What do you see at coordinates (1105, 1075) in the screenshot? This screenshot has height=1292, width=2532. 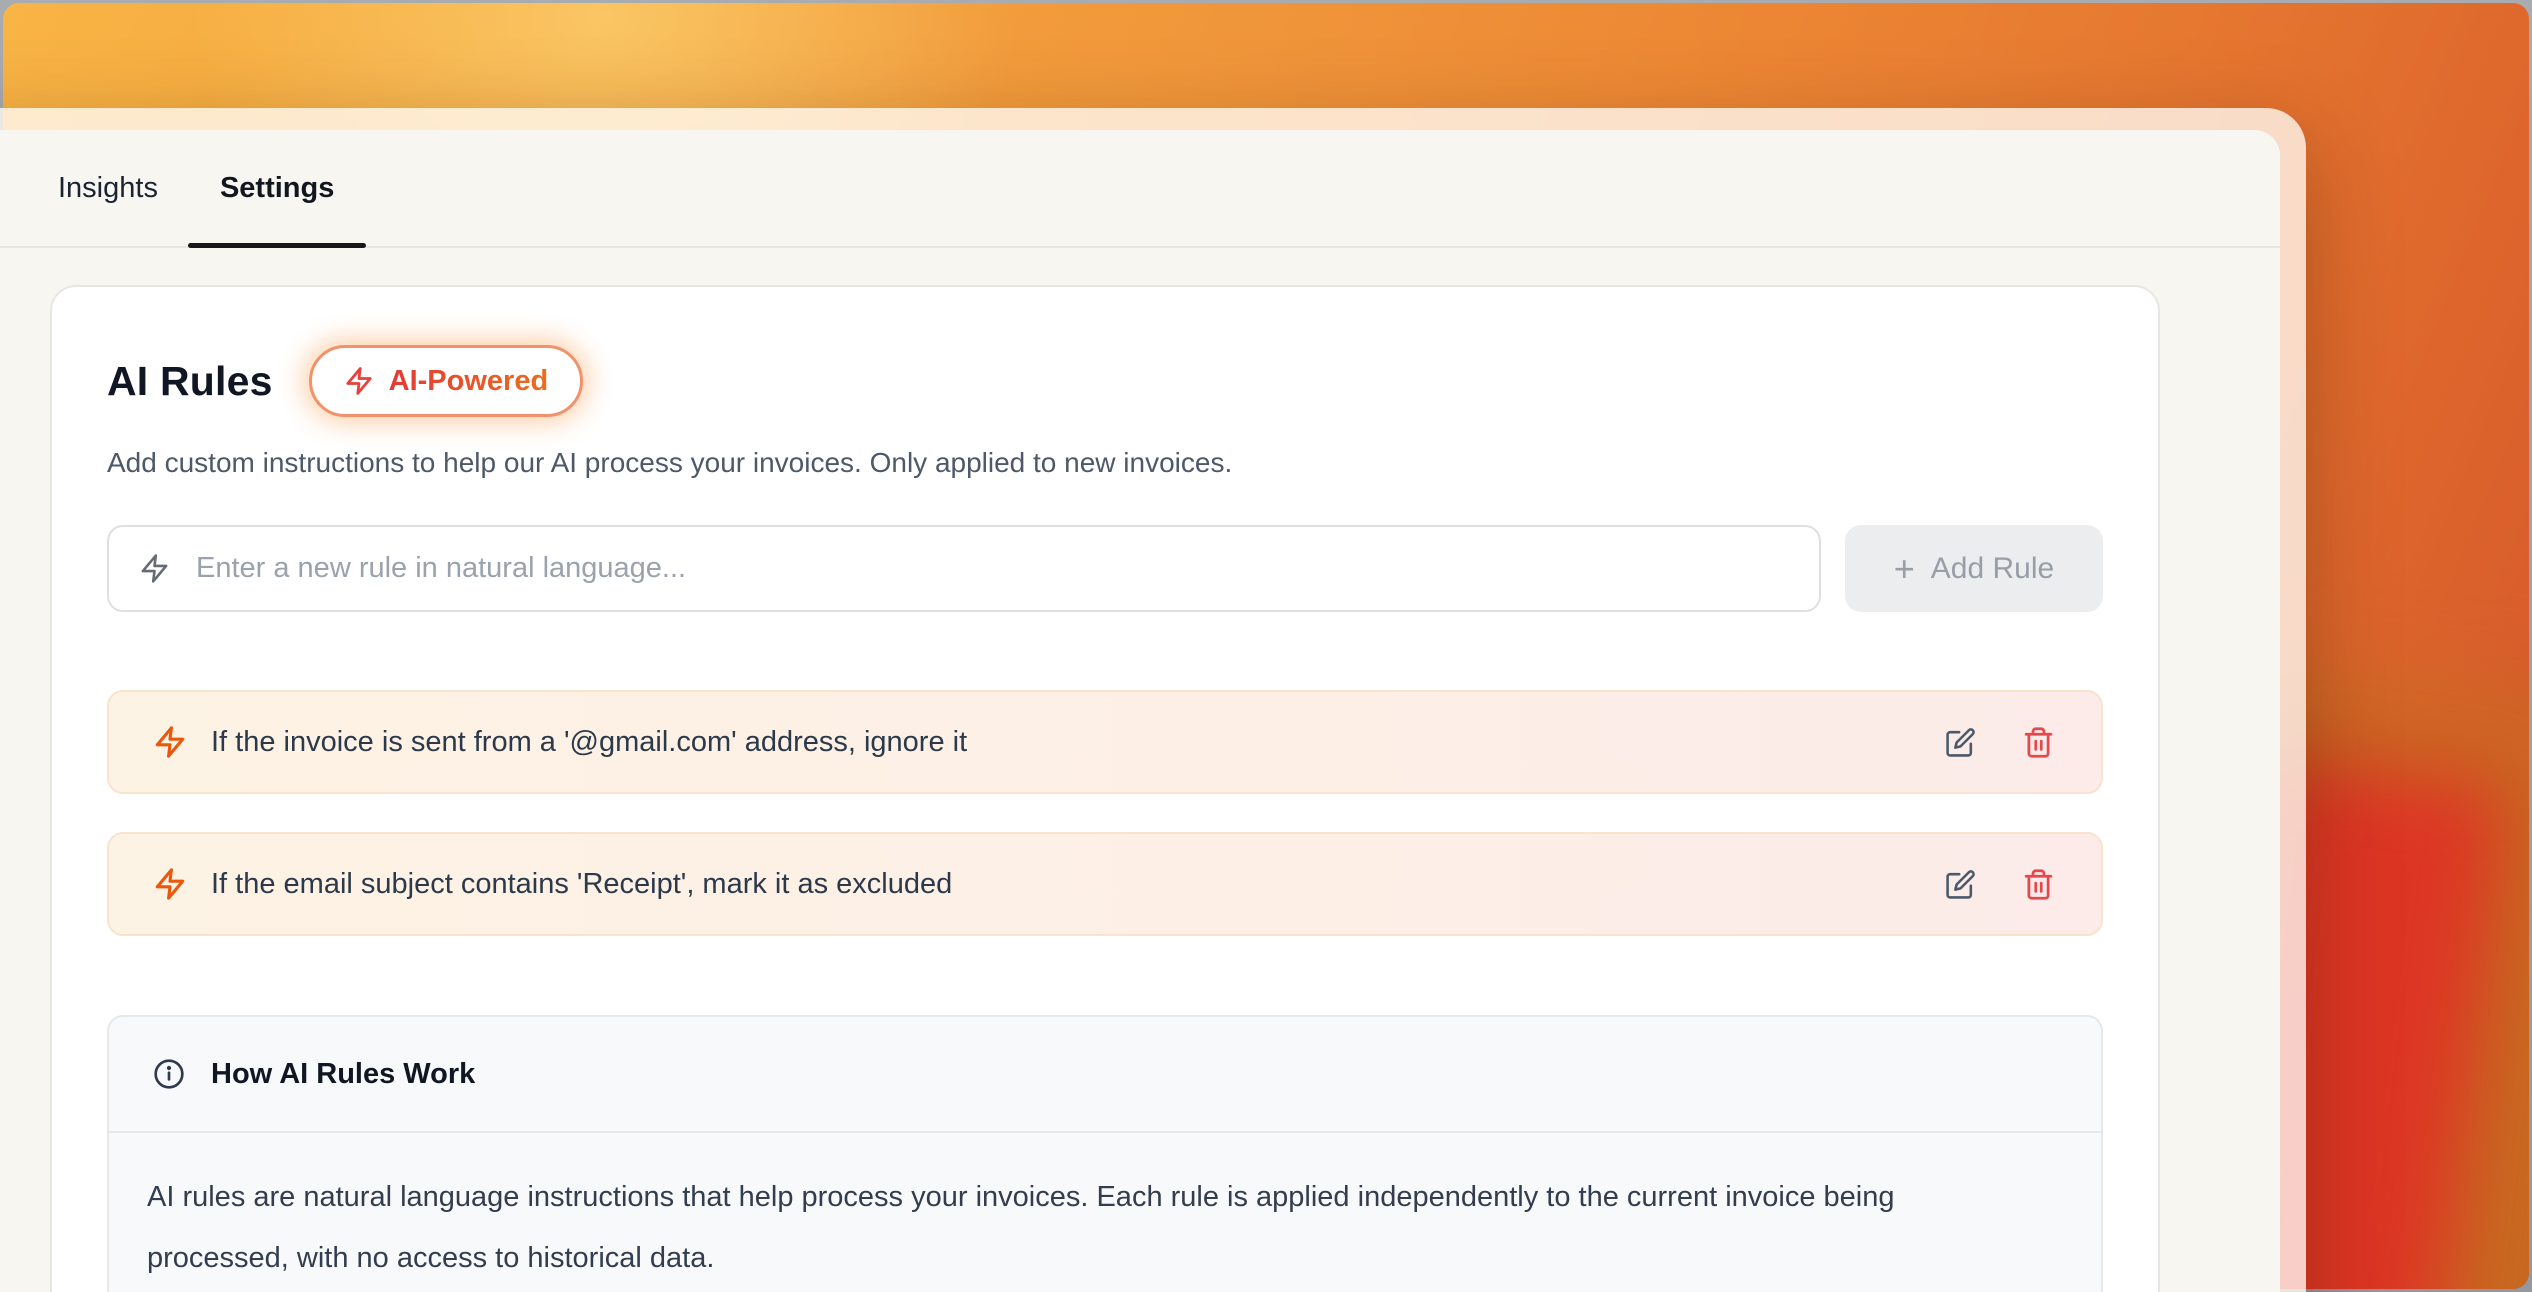 I see `info-box-header: How AI Rules Work` at bounding box center [1105, 1075].